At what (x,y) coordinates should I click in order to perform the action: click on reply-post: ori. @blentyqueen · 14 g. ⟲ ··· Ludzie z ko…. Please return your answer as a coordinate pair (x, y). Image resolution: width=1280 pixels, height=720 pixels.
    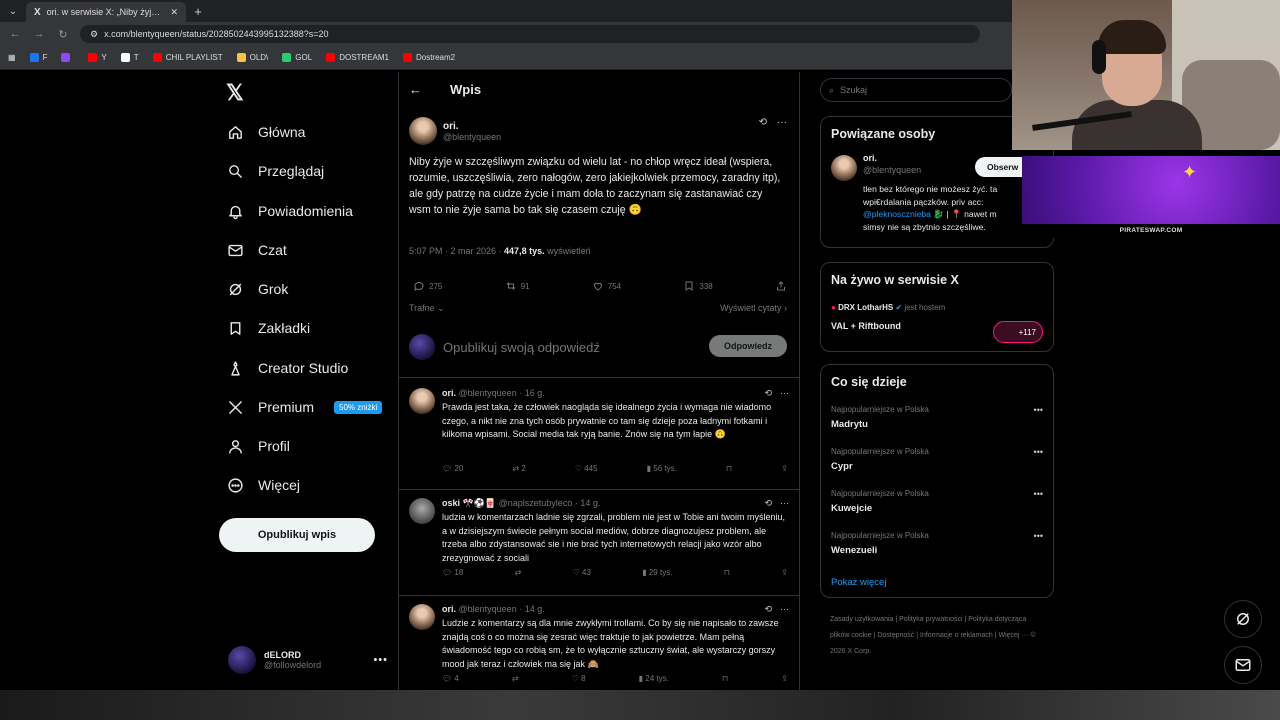
    Looking at the image, I should click on (599, 643).